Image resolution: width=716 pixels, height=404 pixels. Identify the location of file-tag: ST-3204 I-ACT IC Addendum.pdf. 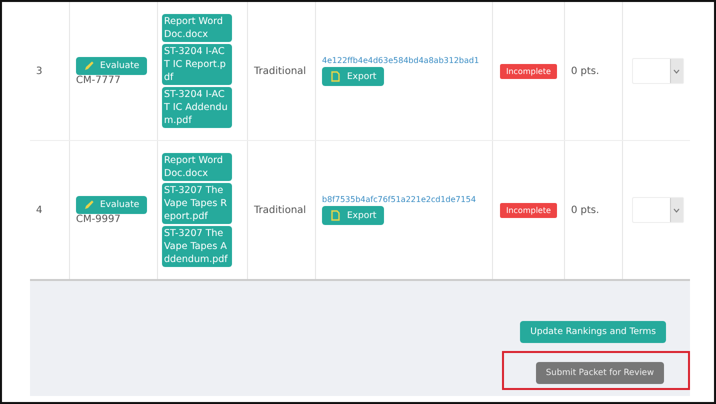
(197, 107).